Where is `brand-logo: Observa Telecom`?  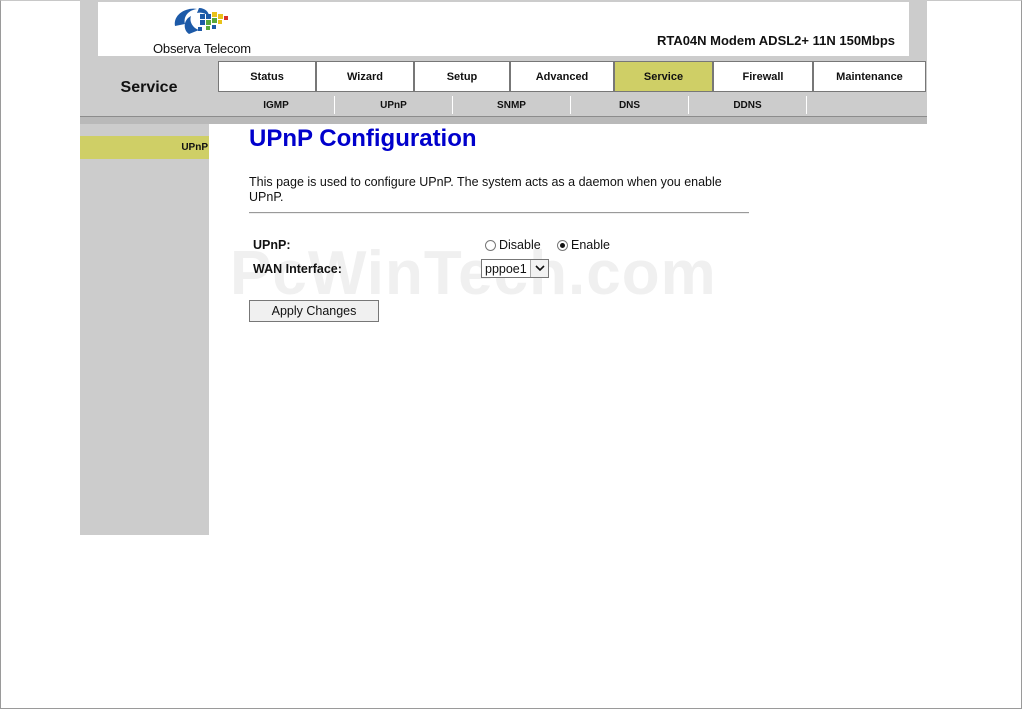 brand-logo: Observa Telecom is located at coordinates (215, 30).